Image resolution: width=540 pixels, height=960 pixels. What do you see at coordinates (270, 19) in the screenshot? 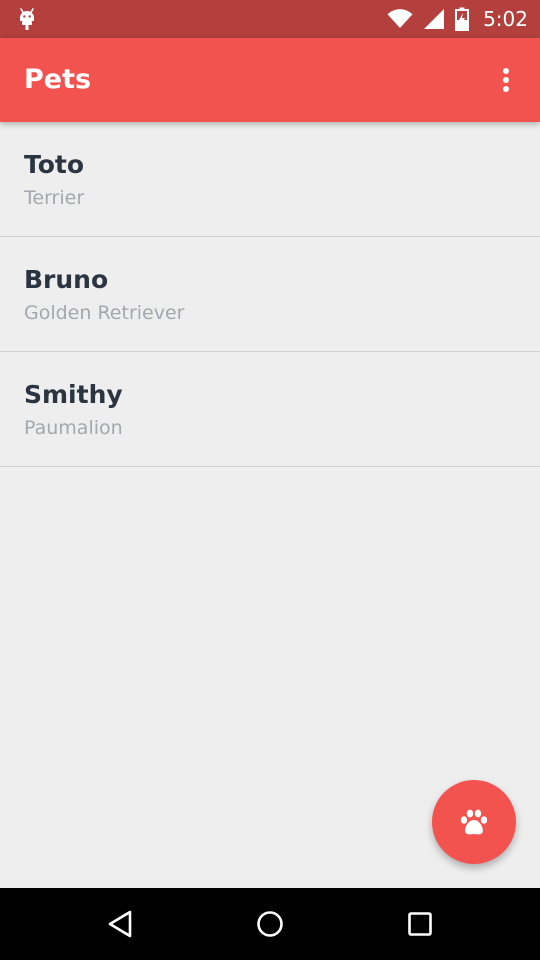
I see `status-bar: 5:02` at bounding box center [270, 19].